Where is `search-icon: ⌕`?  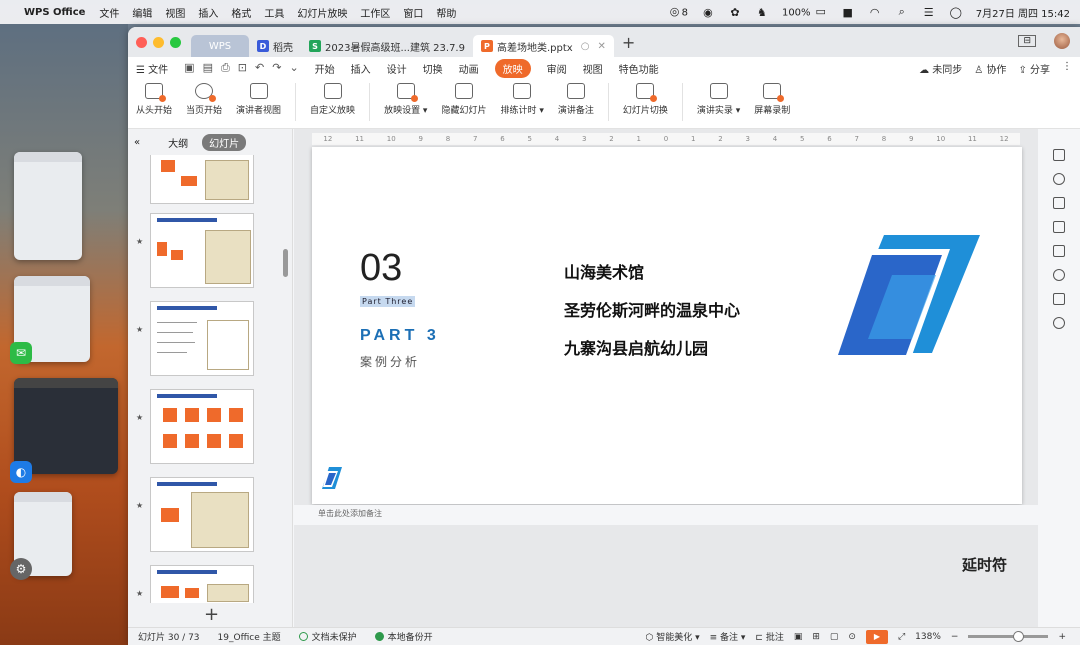 search-icon: ⌕ is located at coordinates (902, 11).